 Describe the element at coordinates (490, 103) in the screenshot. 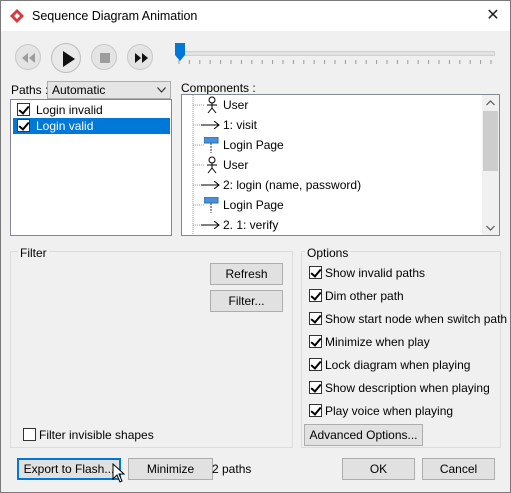

I see `scroll-up-icon` at that location.